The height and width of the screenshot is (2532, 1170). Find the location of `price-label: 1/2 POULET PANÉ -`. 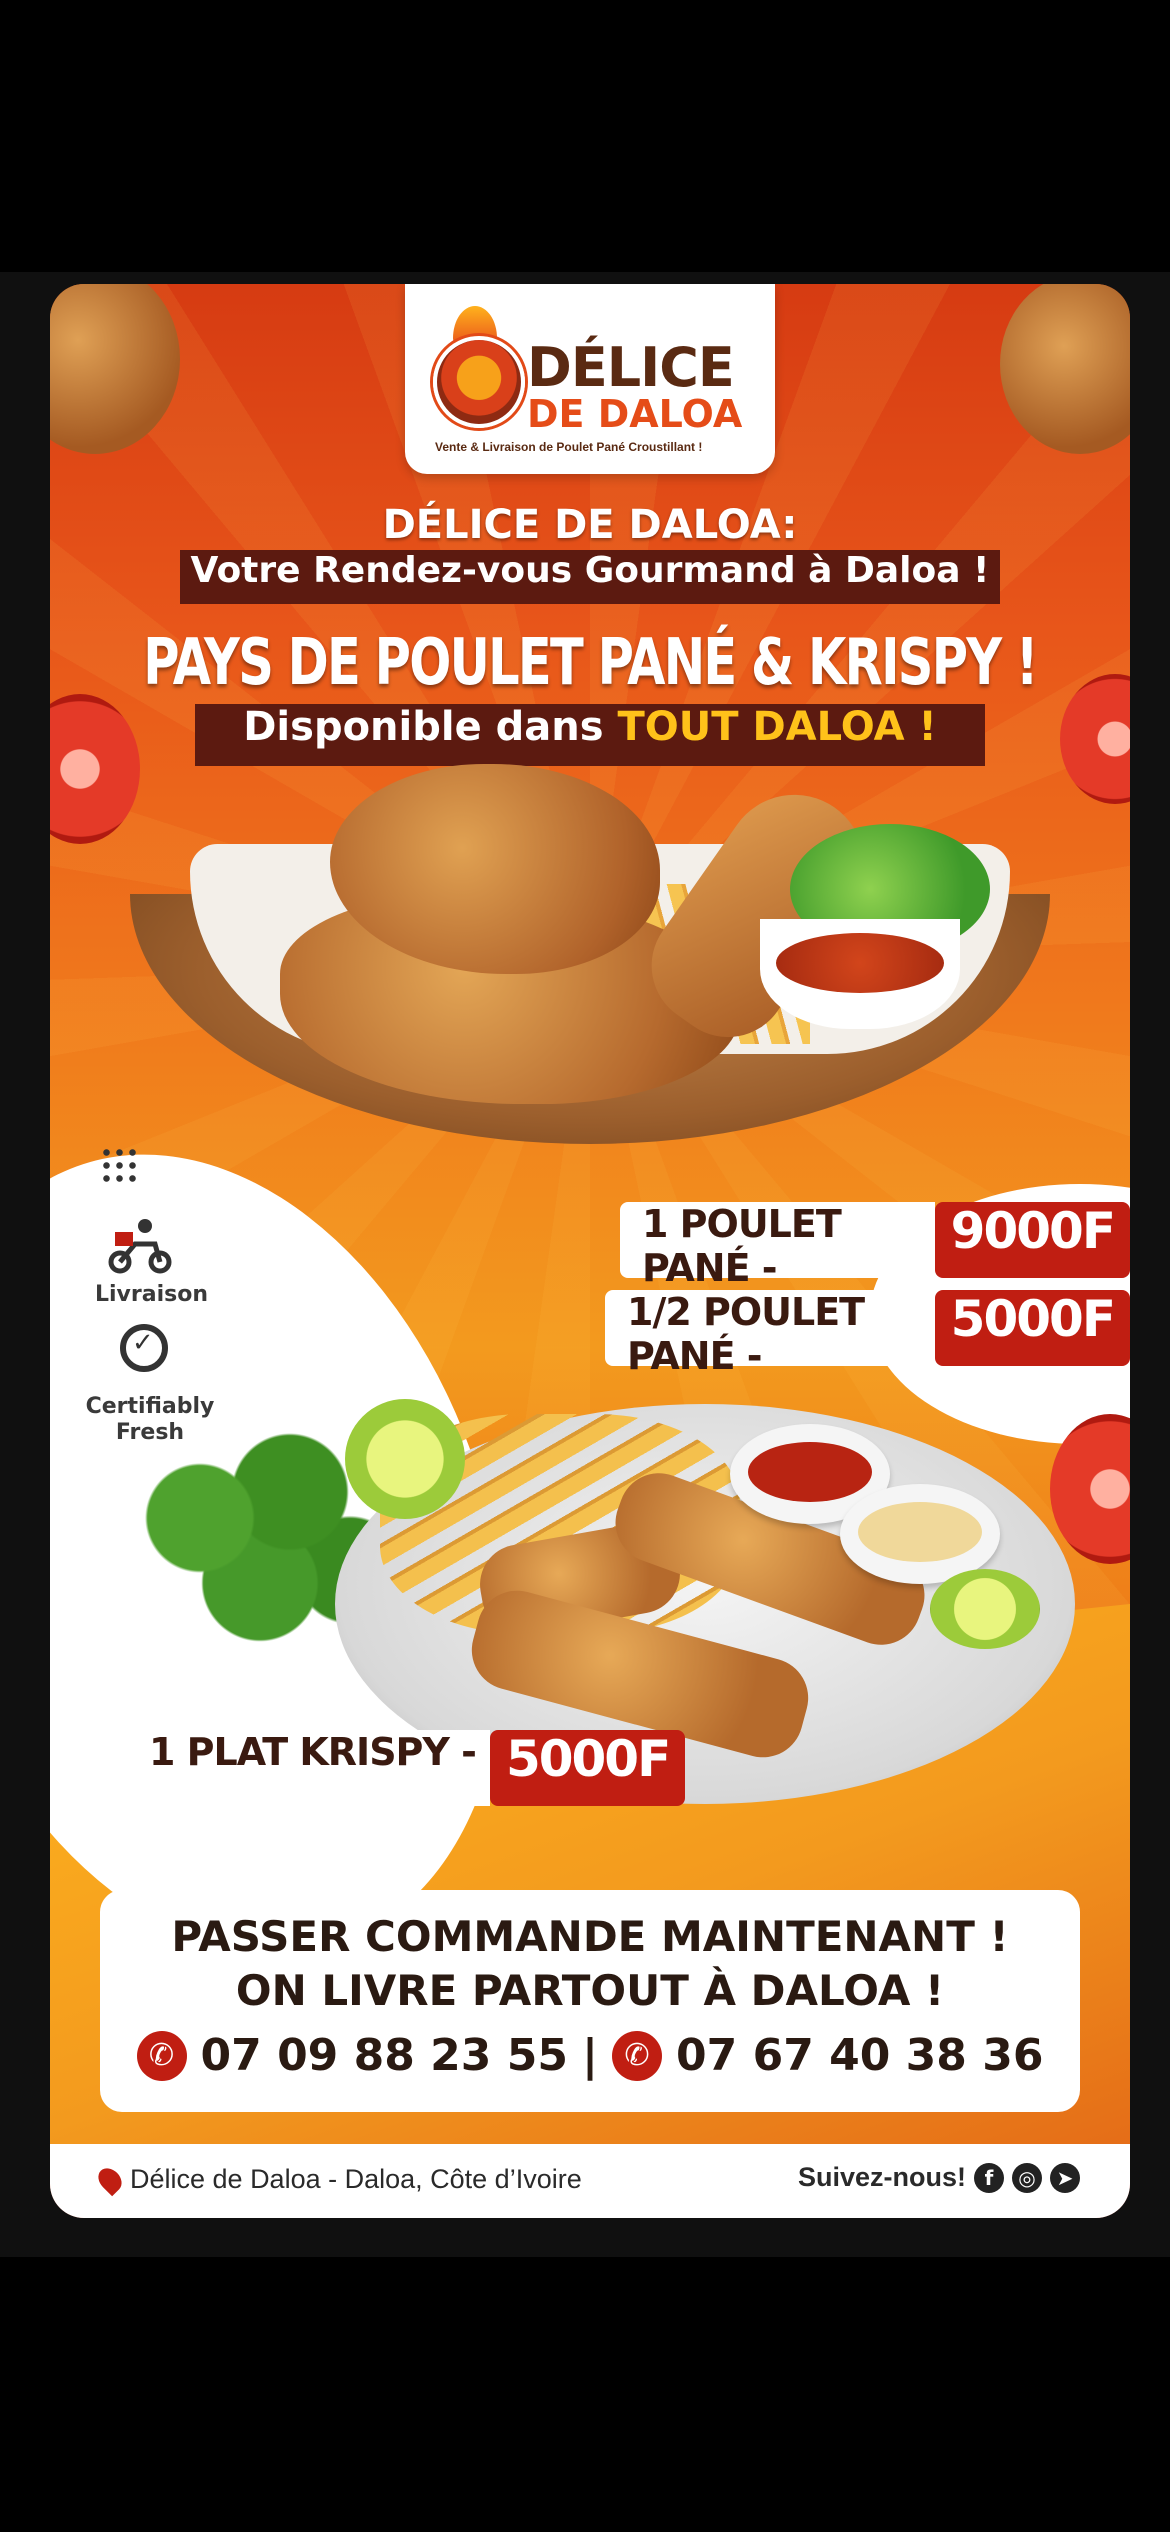

price-label: 1/2 POULET PANÉ - is located at coordinates (770, 1334).